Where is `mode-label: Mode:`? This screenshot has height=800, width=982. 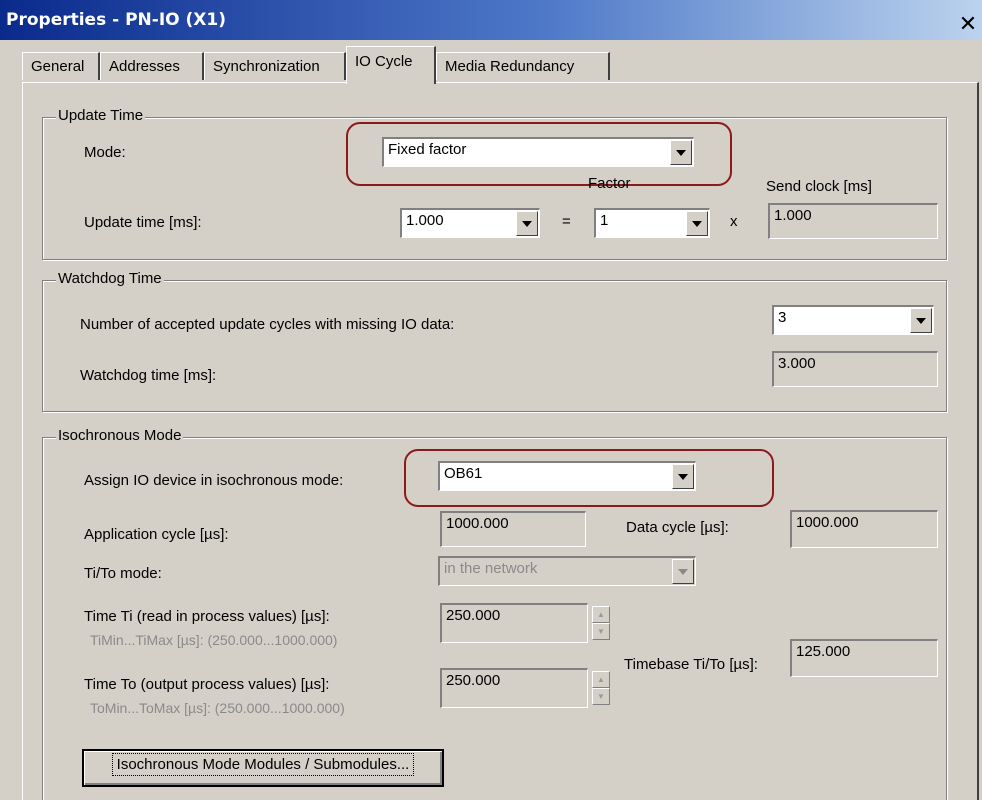
mode-label: Mode: is located at coordinates (105, 152).